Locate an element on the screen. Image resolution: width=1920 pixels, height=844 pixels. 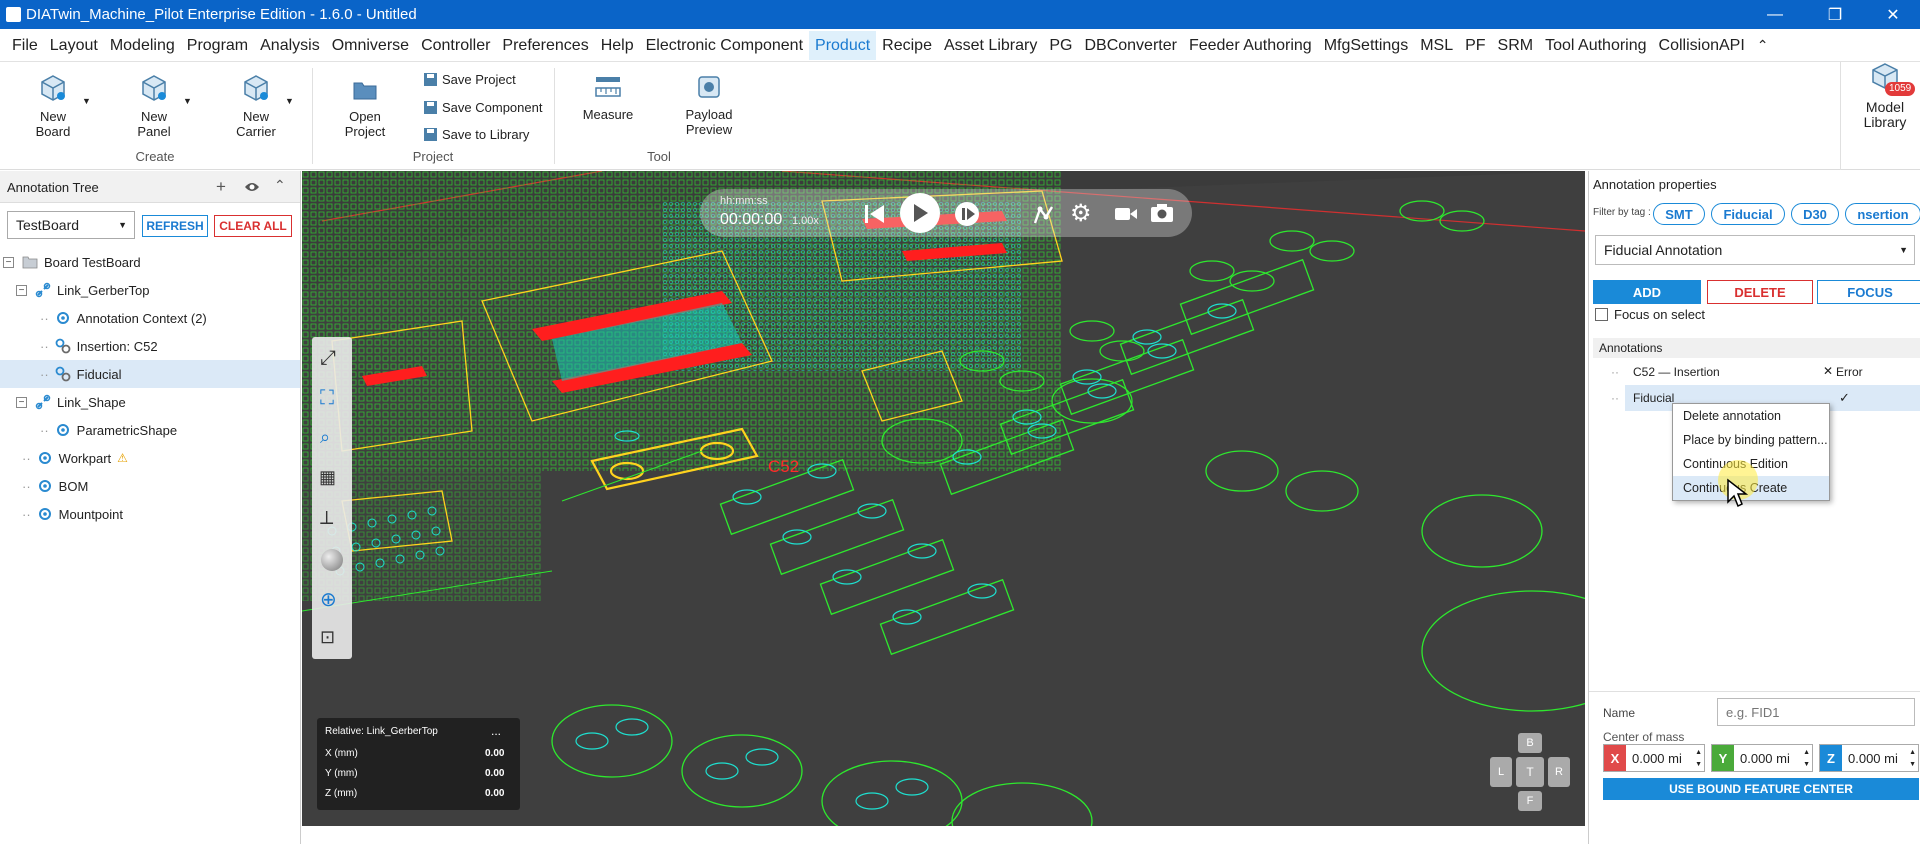
menu-file: File is located at coordinates (25, 45).